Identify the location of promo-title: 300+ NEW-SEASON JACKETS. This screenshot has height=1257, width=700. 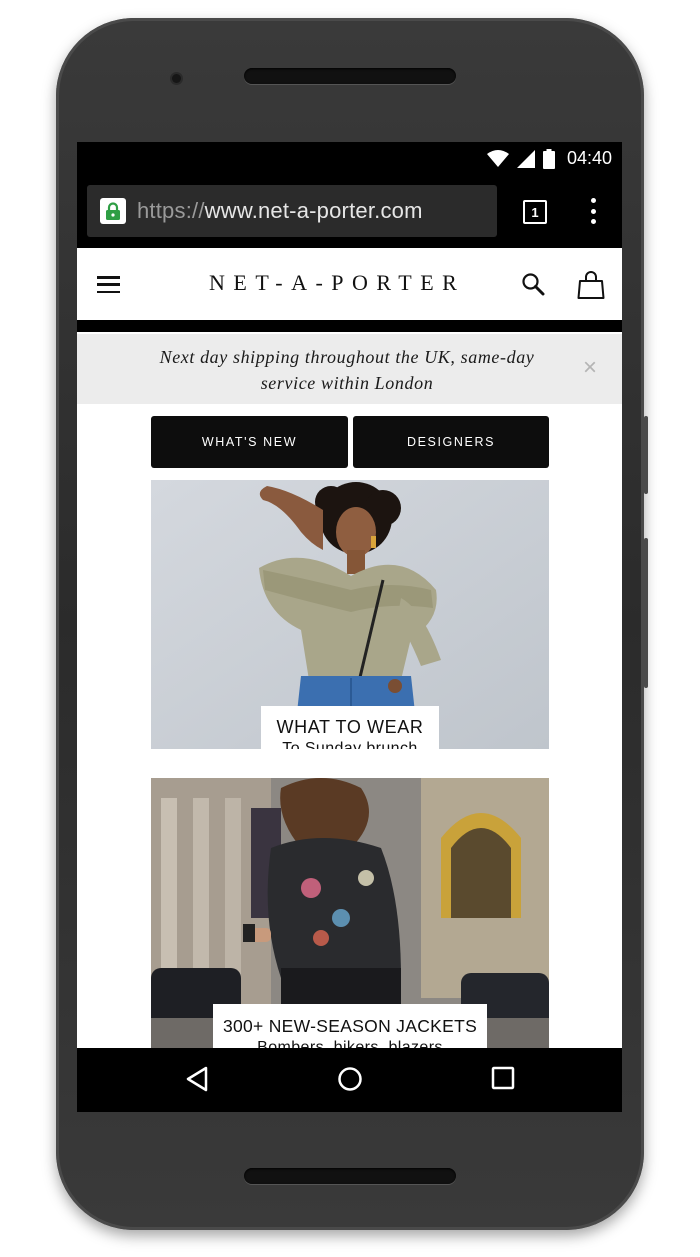
(350, 1026).